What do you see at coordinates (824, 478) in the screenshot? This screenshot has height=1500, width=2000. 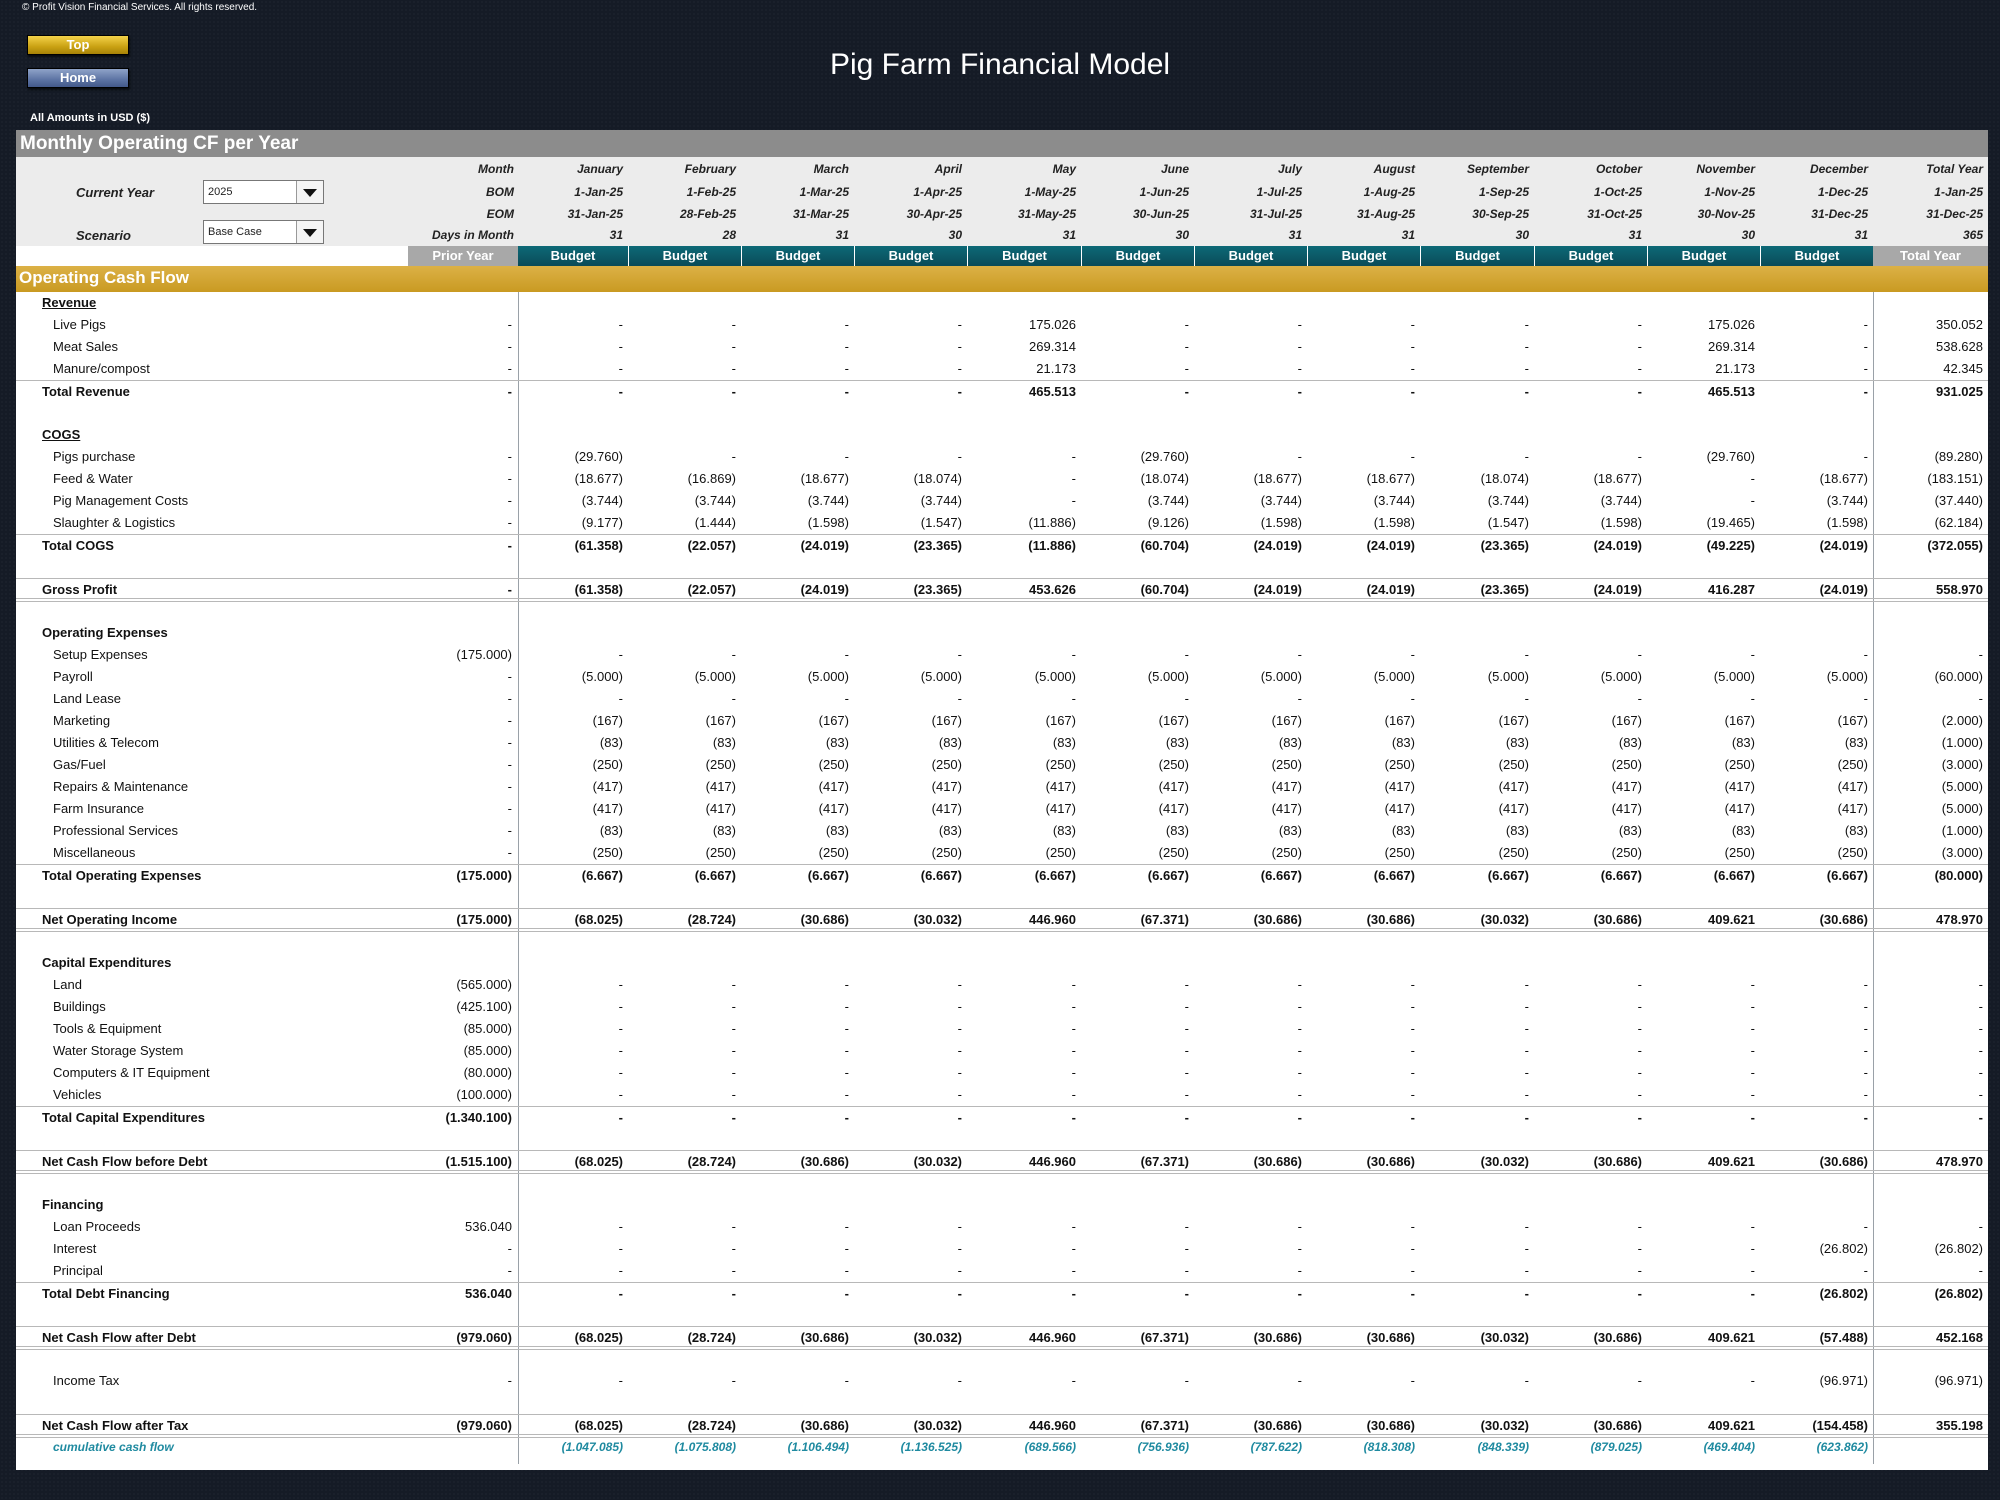 I see `value-cell: (18.677)` at bounding box center [824, 478].